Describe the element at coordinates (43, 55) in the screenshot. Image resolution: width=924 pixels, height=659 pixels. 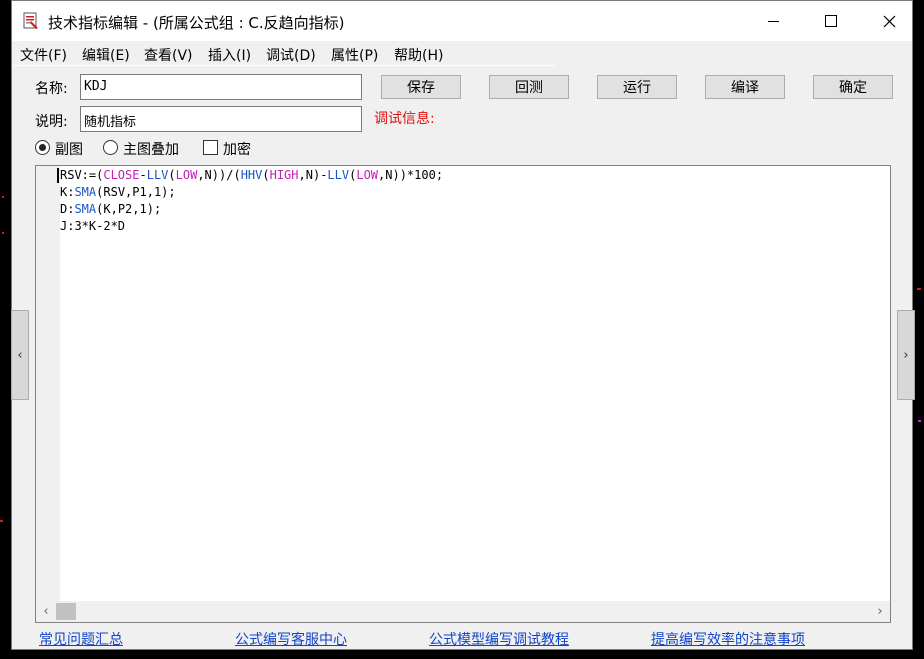
I see `menu-file: 文件(F)` at that location.